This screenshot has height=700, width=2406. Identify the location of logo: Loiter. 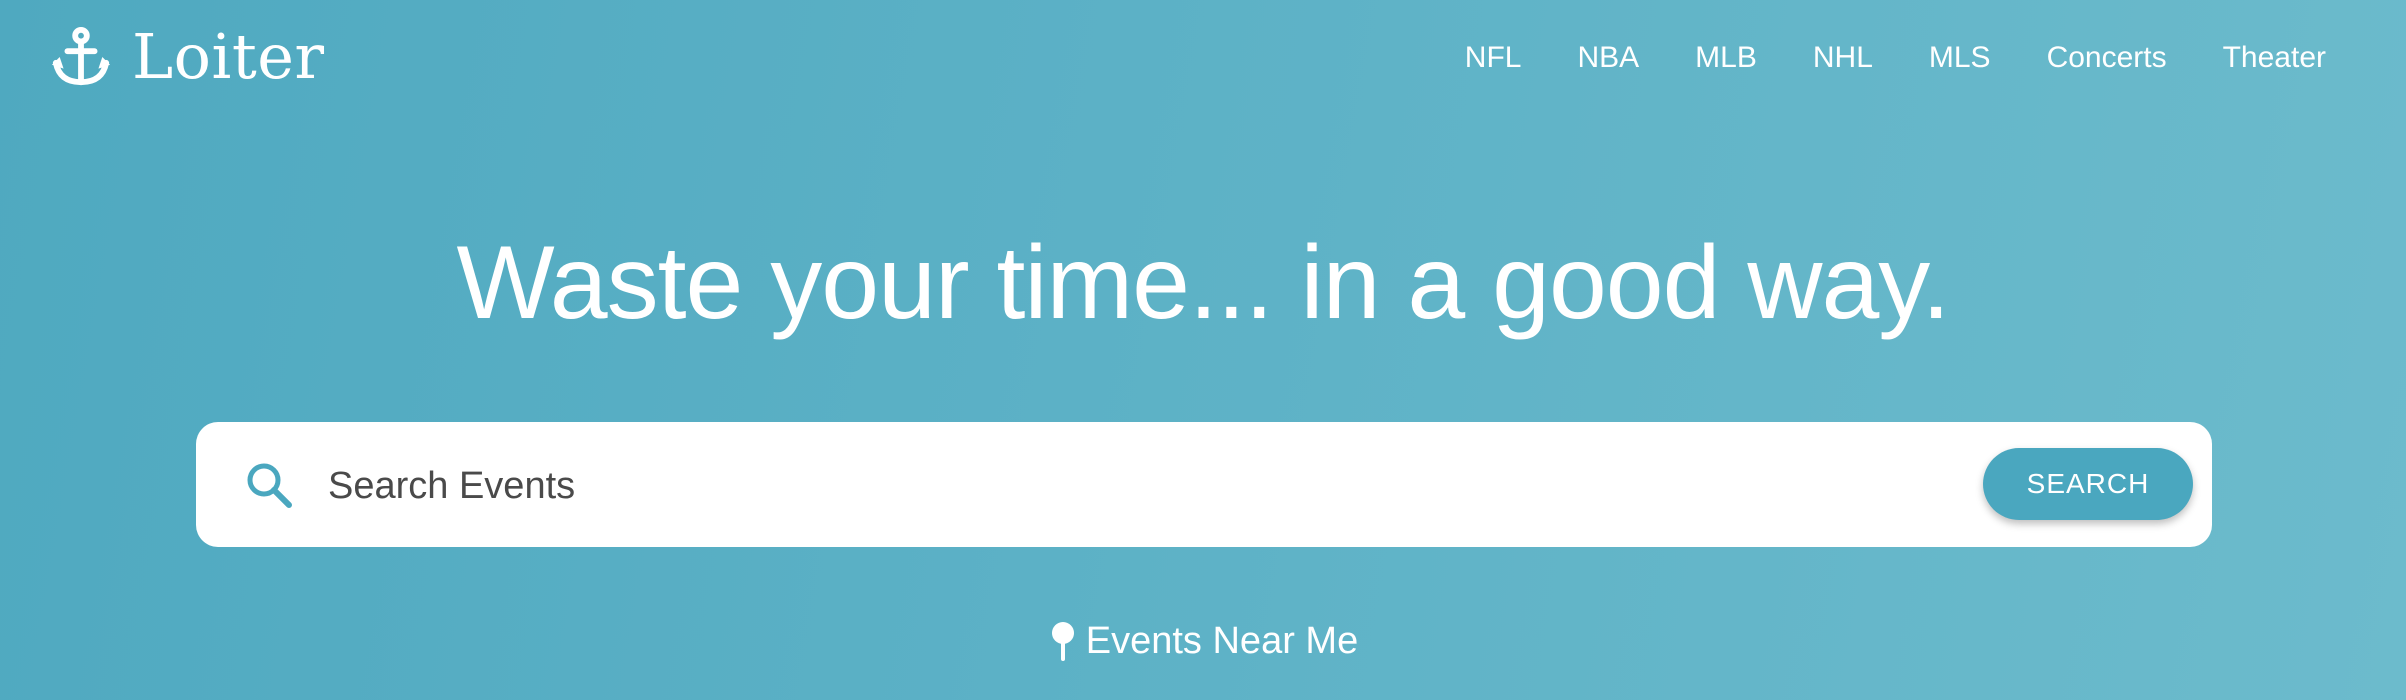
(187, 57).